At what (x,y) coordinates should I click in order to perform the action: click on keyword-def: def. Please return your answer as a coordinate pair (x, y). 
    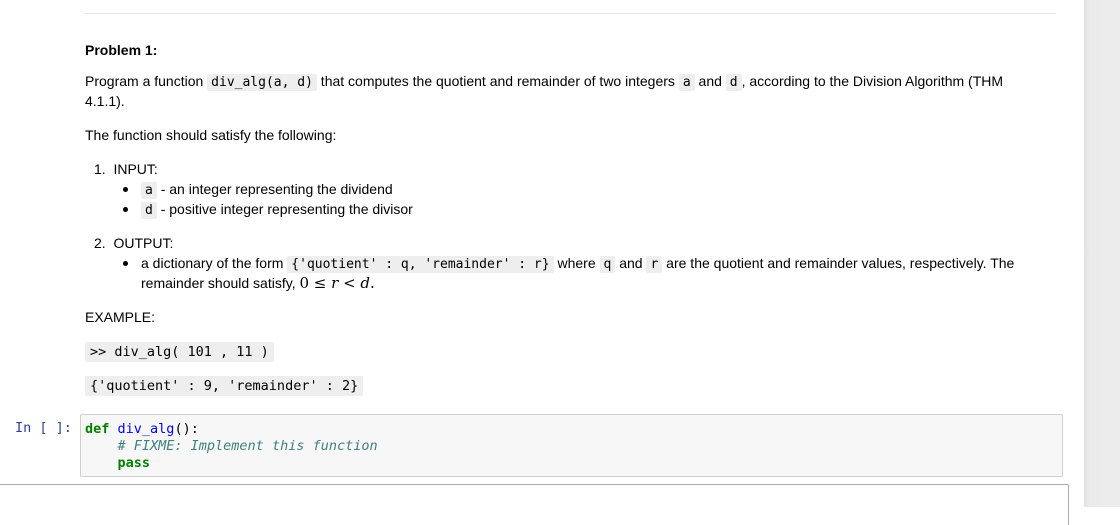
    Looking at the image, I should click on (97, 429).